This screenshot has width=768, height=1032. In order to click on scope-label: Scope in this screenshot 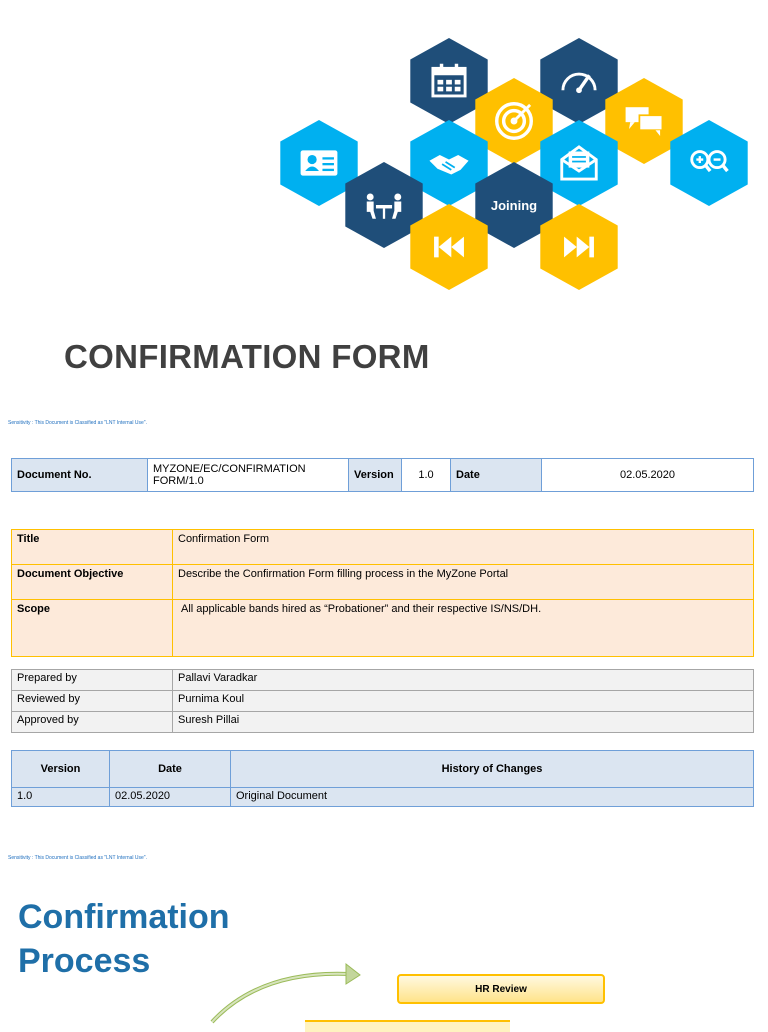, I will do `click(92, 628)`.